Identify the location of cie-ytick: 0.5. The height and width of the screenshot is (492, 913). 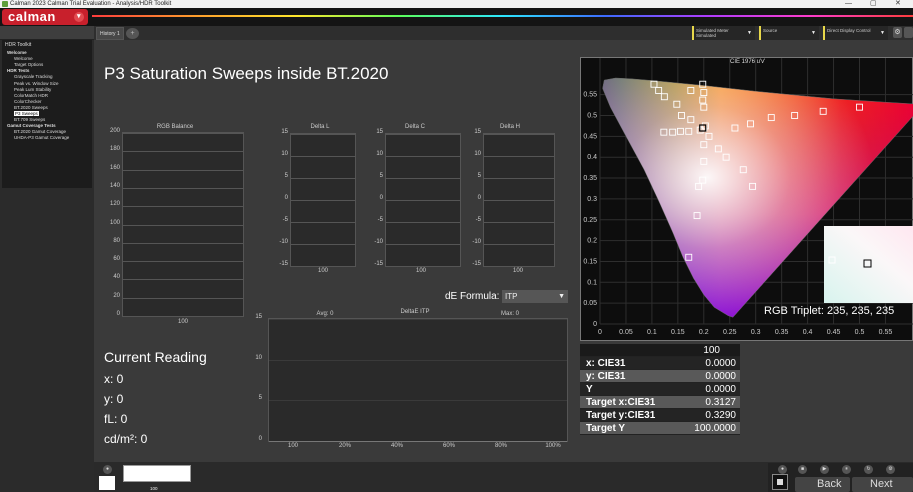
(592, 116).